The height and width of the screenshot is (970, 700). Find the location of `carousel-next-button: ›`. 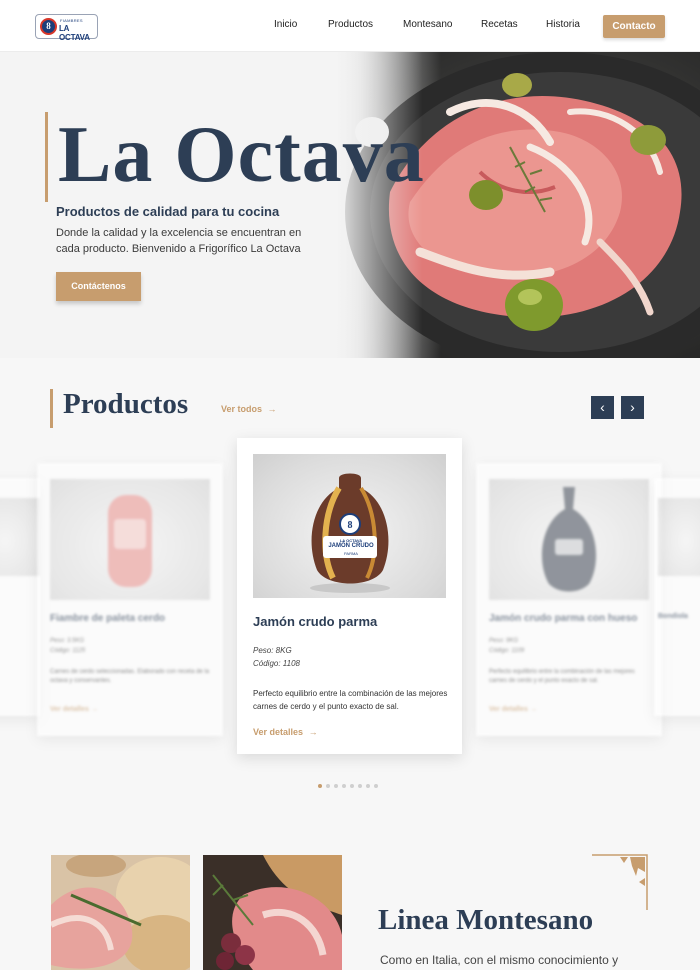

carousel-next-button: › is located at coordinates (632, 407).